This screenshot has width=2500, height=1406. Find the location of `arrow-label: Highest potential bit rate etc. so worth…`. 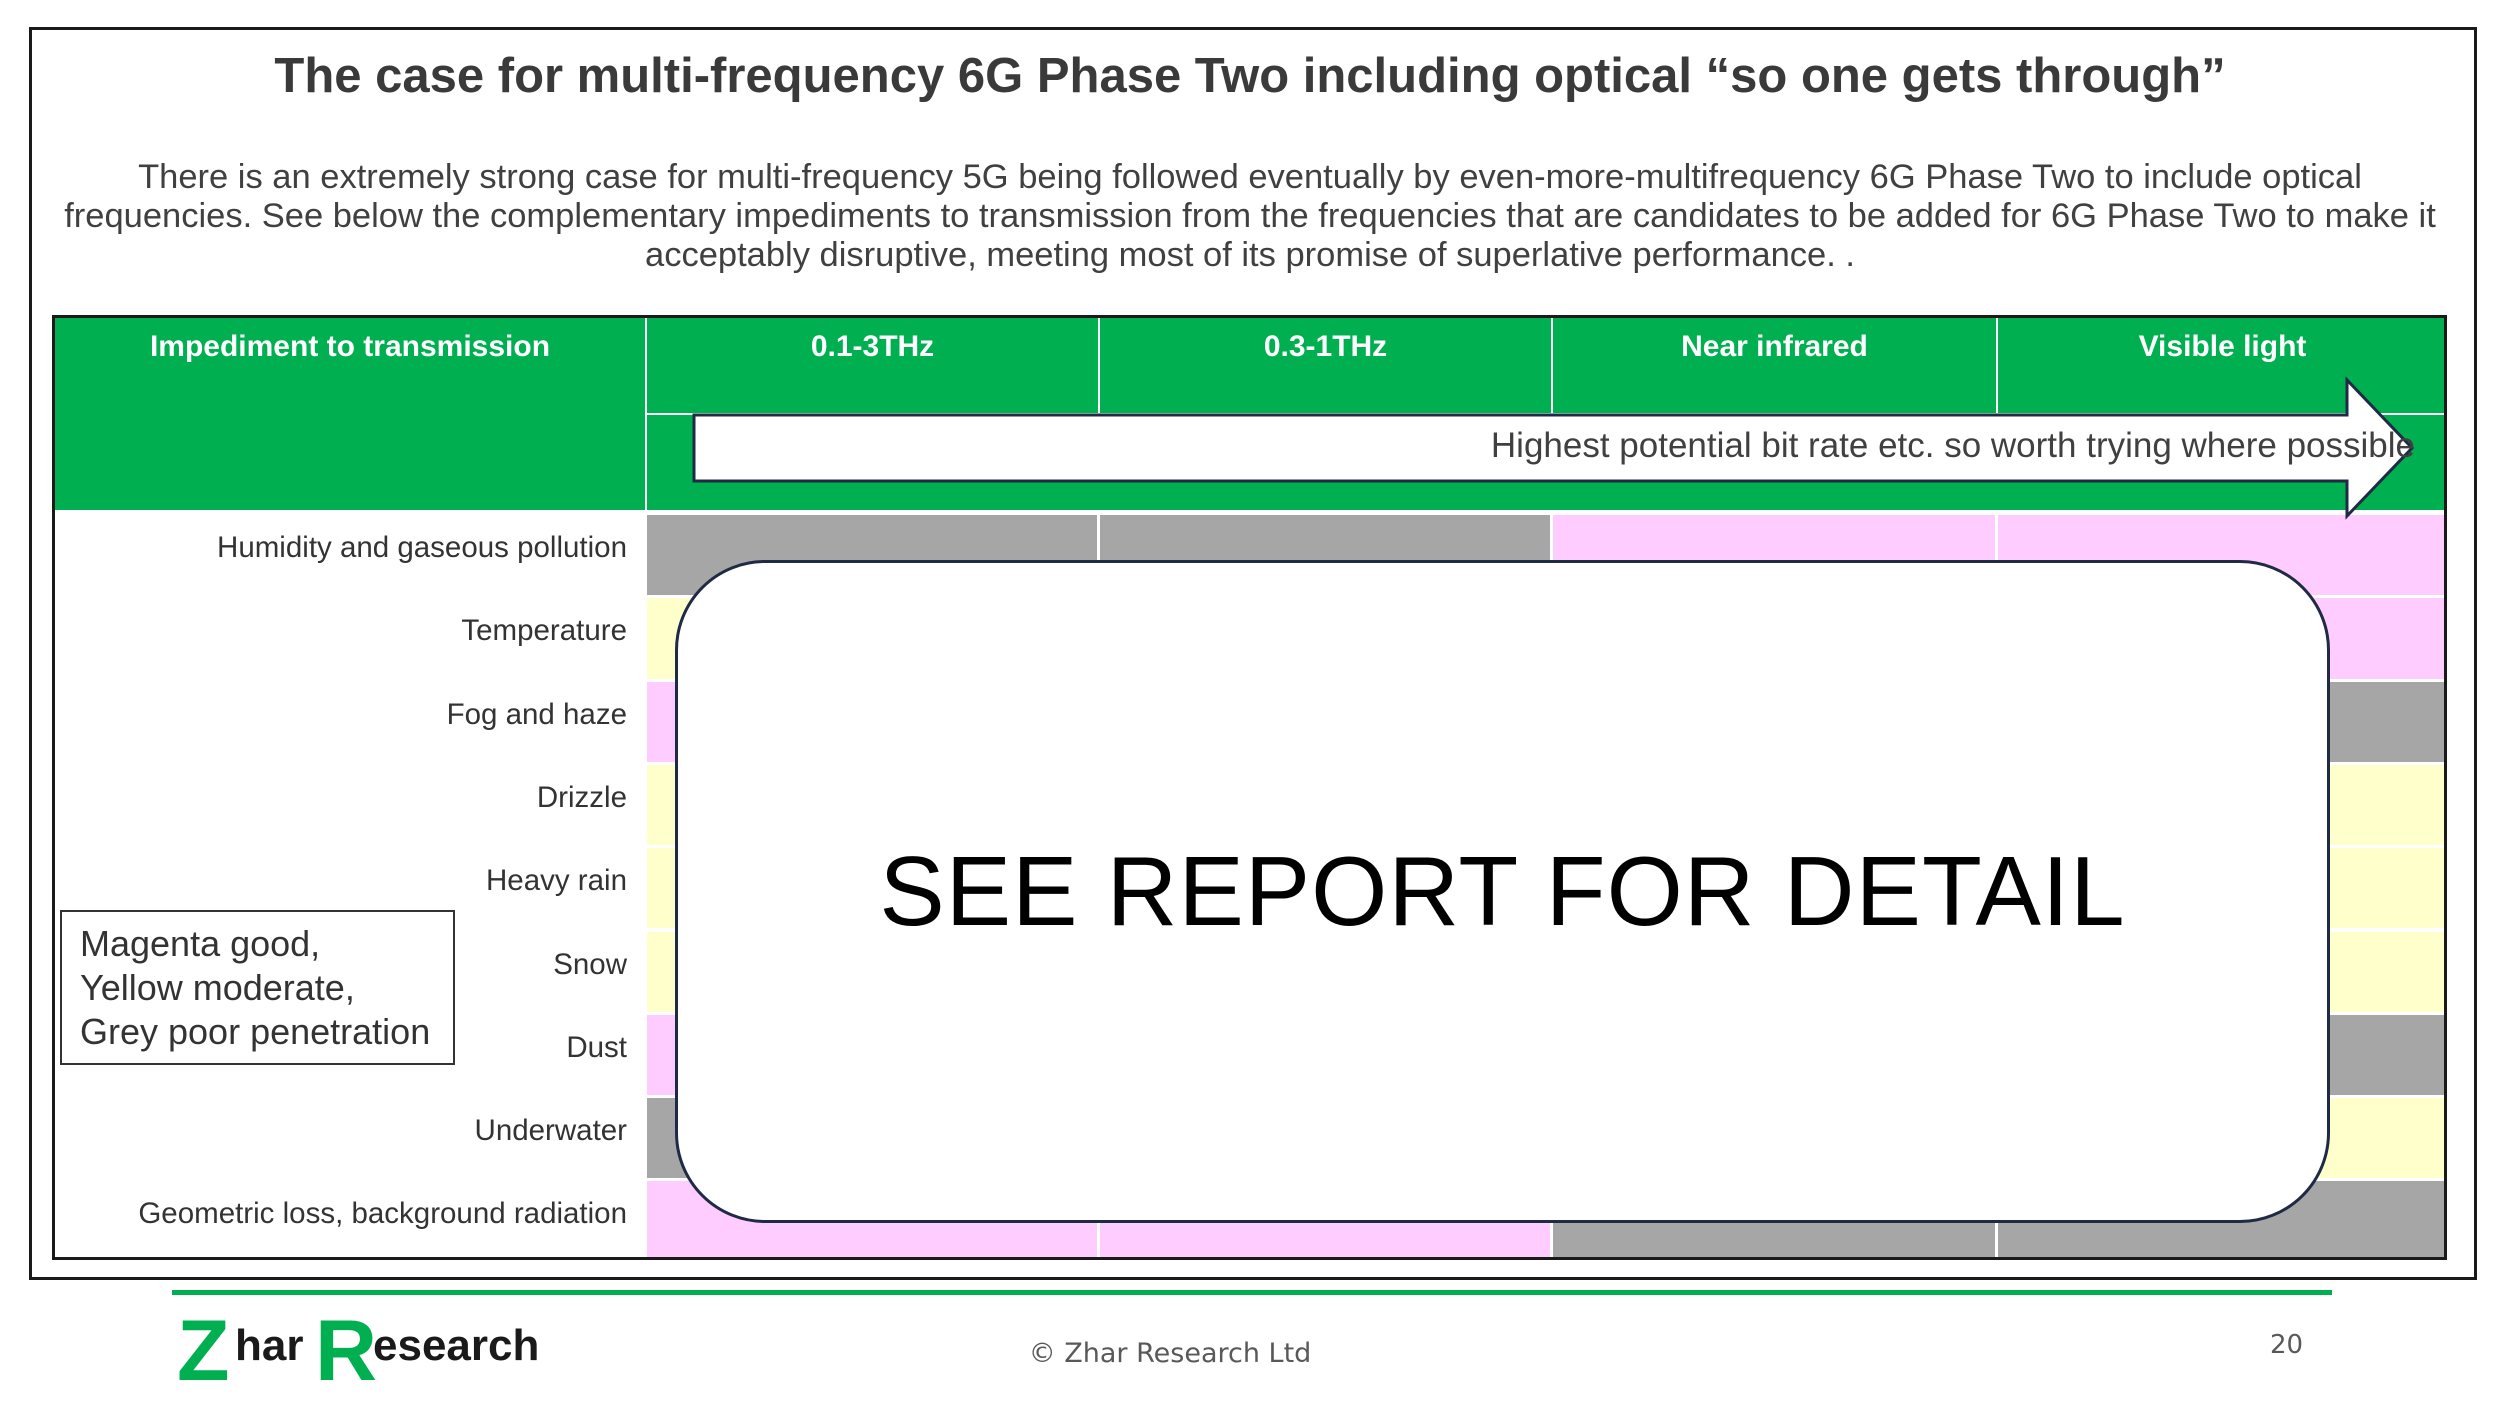

arrow-label: Highest potential bit rate etc. so worth… is located at coordinates (1952, 445).